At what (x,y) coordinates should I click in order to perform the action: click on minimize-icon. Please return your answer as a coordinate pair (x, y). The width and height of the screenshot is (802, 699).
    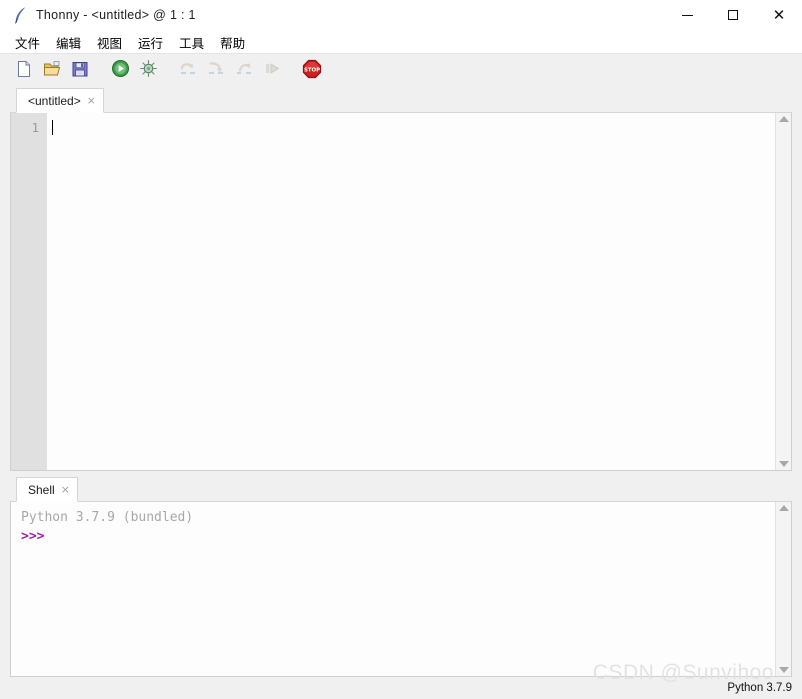
    Looking at the image, I should click on (687, 15).